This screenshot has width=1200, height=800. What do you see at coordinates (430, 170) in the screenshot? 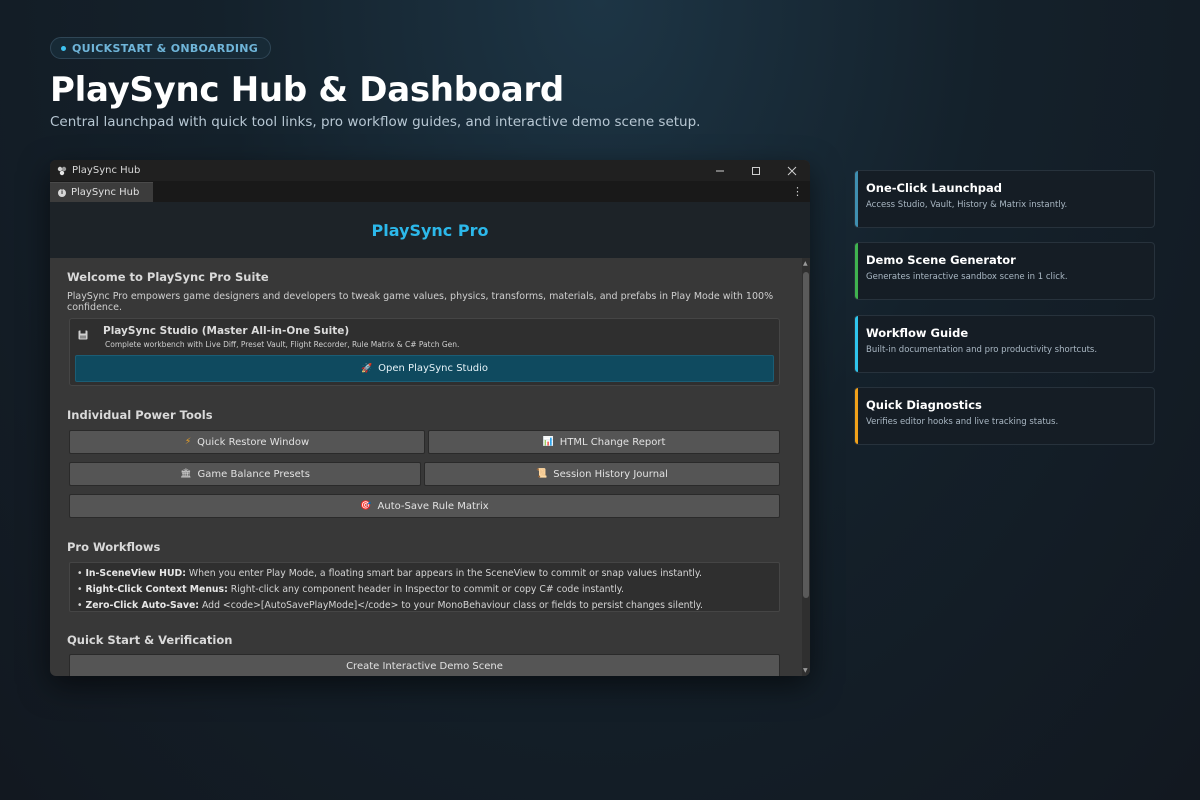
I see `window-titlebar: PlaySync Hub` at bounding box center [430, 170].